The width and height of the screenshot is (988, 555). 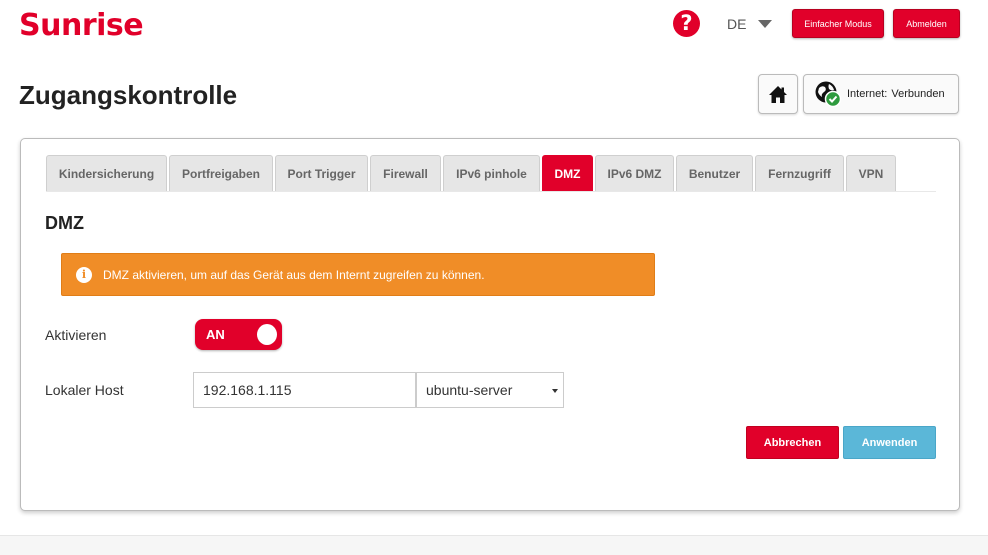 What do you see at coordinates (76, 335) in the screenshot?
I see `enable-label: Aktivieren` at bounding box center [76, 335].